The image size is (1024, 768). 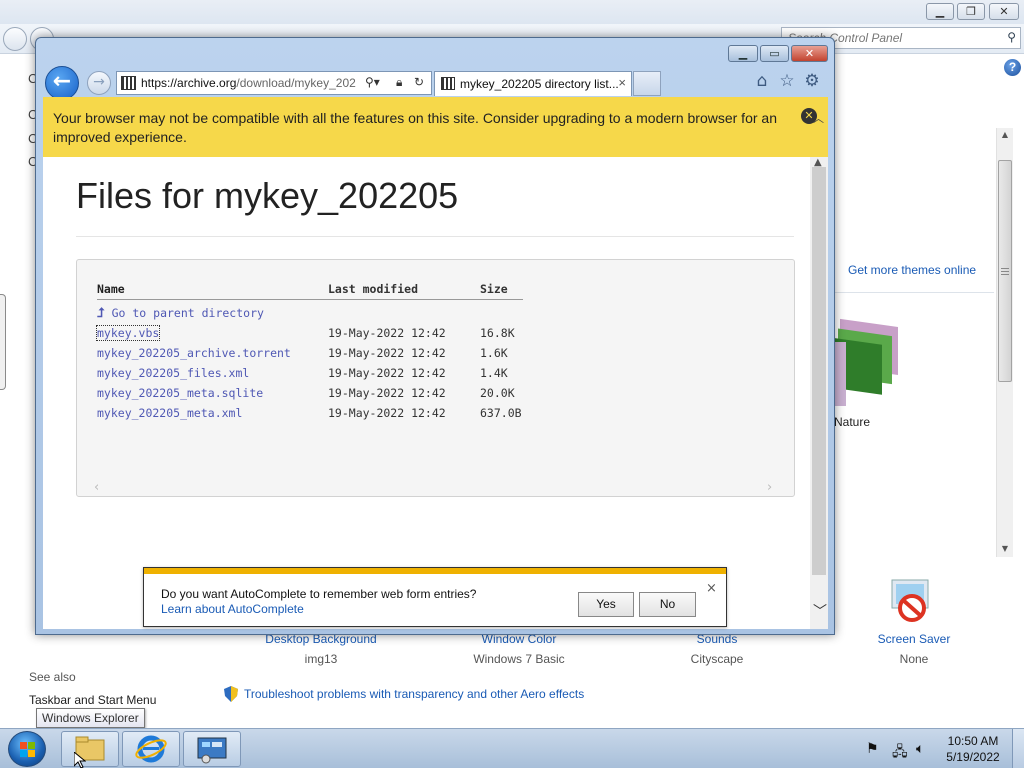 What do you see at coordinates (622, 82) in the screenshot?
I see `tab-close-icon: ×` at bounding box center [622, 82].